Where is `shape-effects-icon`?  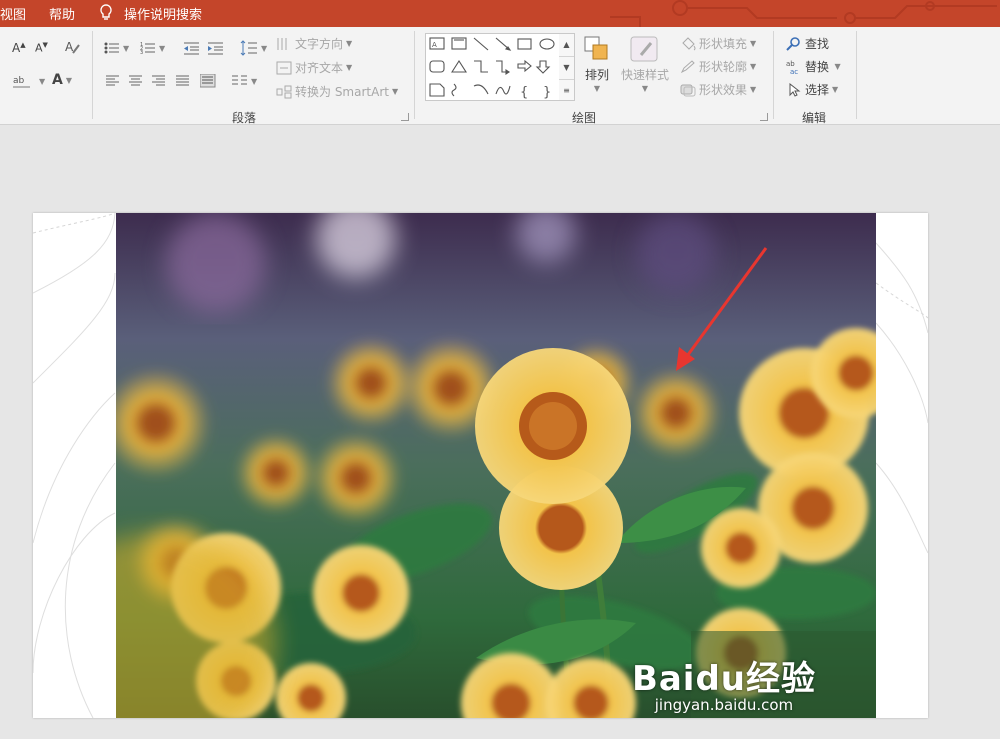 shape-effects-icon is located at coordinates (688, 90).